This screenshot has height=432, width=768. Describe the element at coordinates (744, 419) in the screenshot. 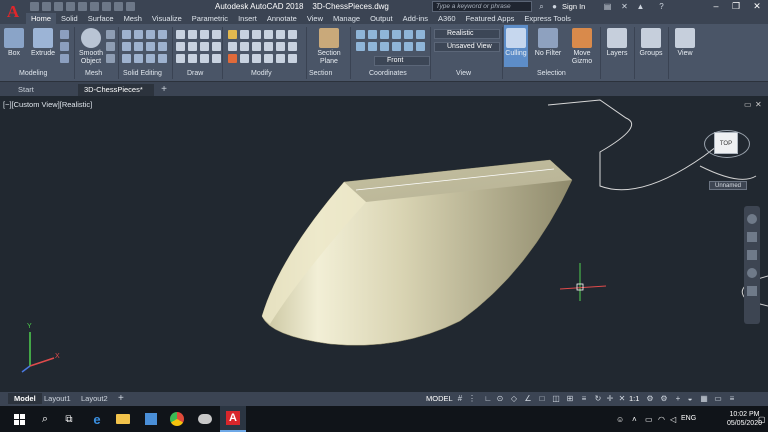

I see `system-clock: 10:02 PM 05/05/2020` at that location.